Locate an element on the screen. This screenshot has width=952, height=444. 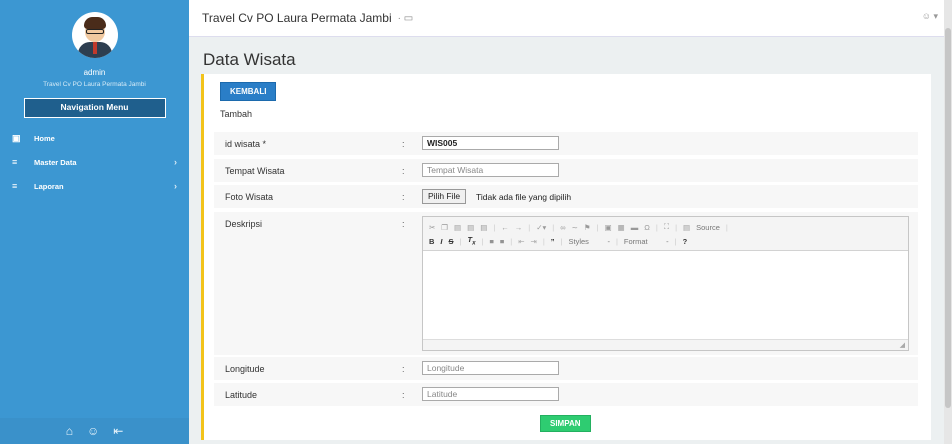
app-title: Travel Cv PO Laura Permata Jambi is located at coordinates (297, 18).